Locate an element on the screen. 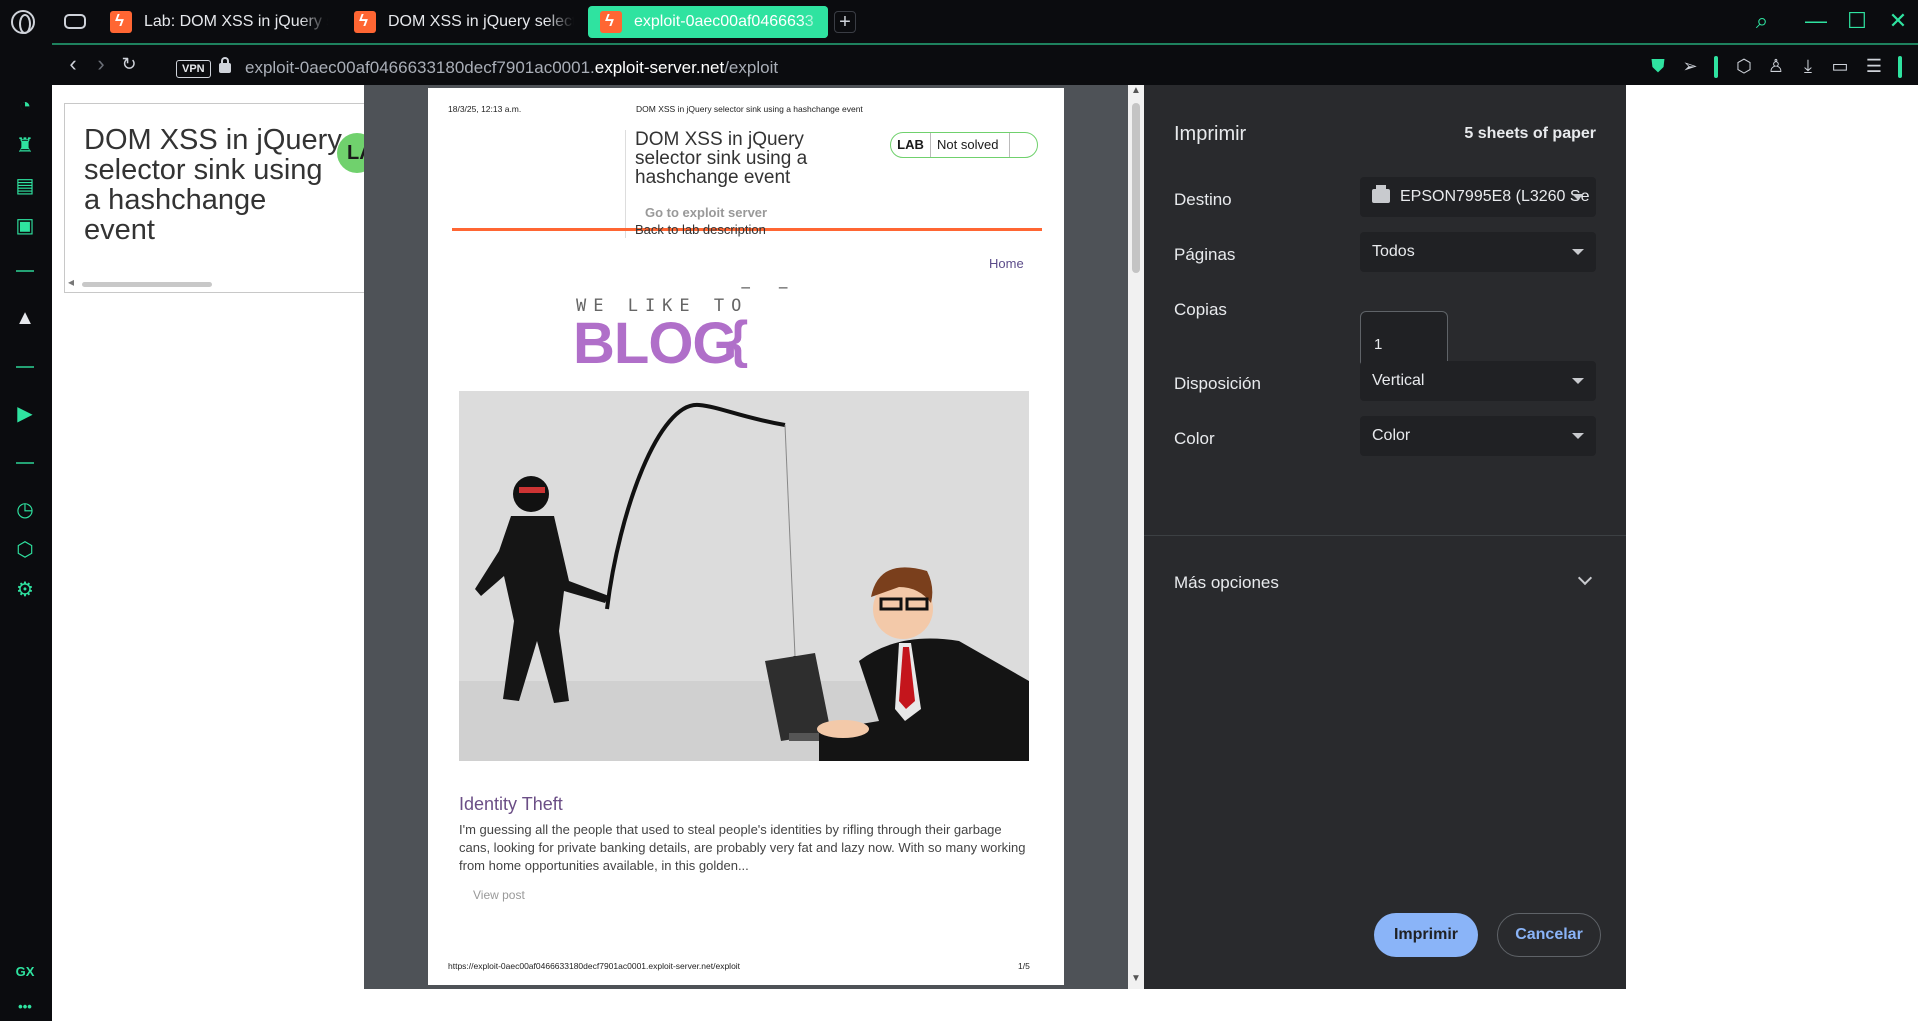 Image resolution: width=1918 pixels, height=1021 pixels. back-button: ‹ is located at coordinates (73, 65).